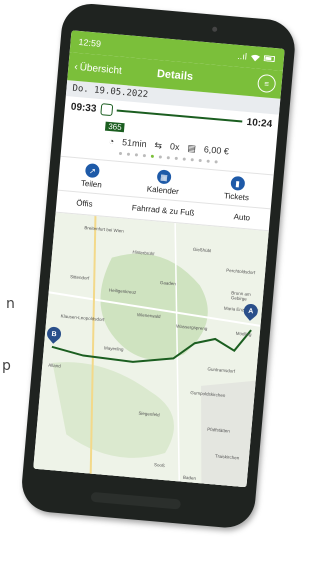  What do you see at coordinates (115, 127) in the screenshot?
I see `line-badge: 365` at bounding box center [115, 127].